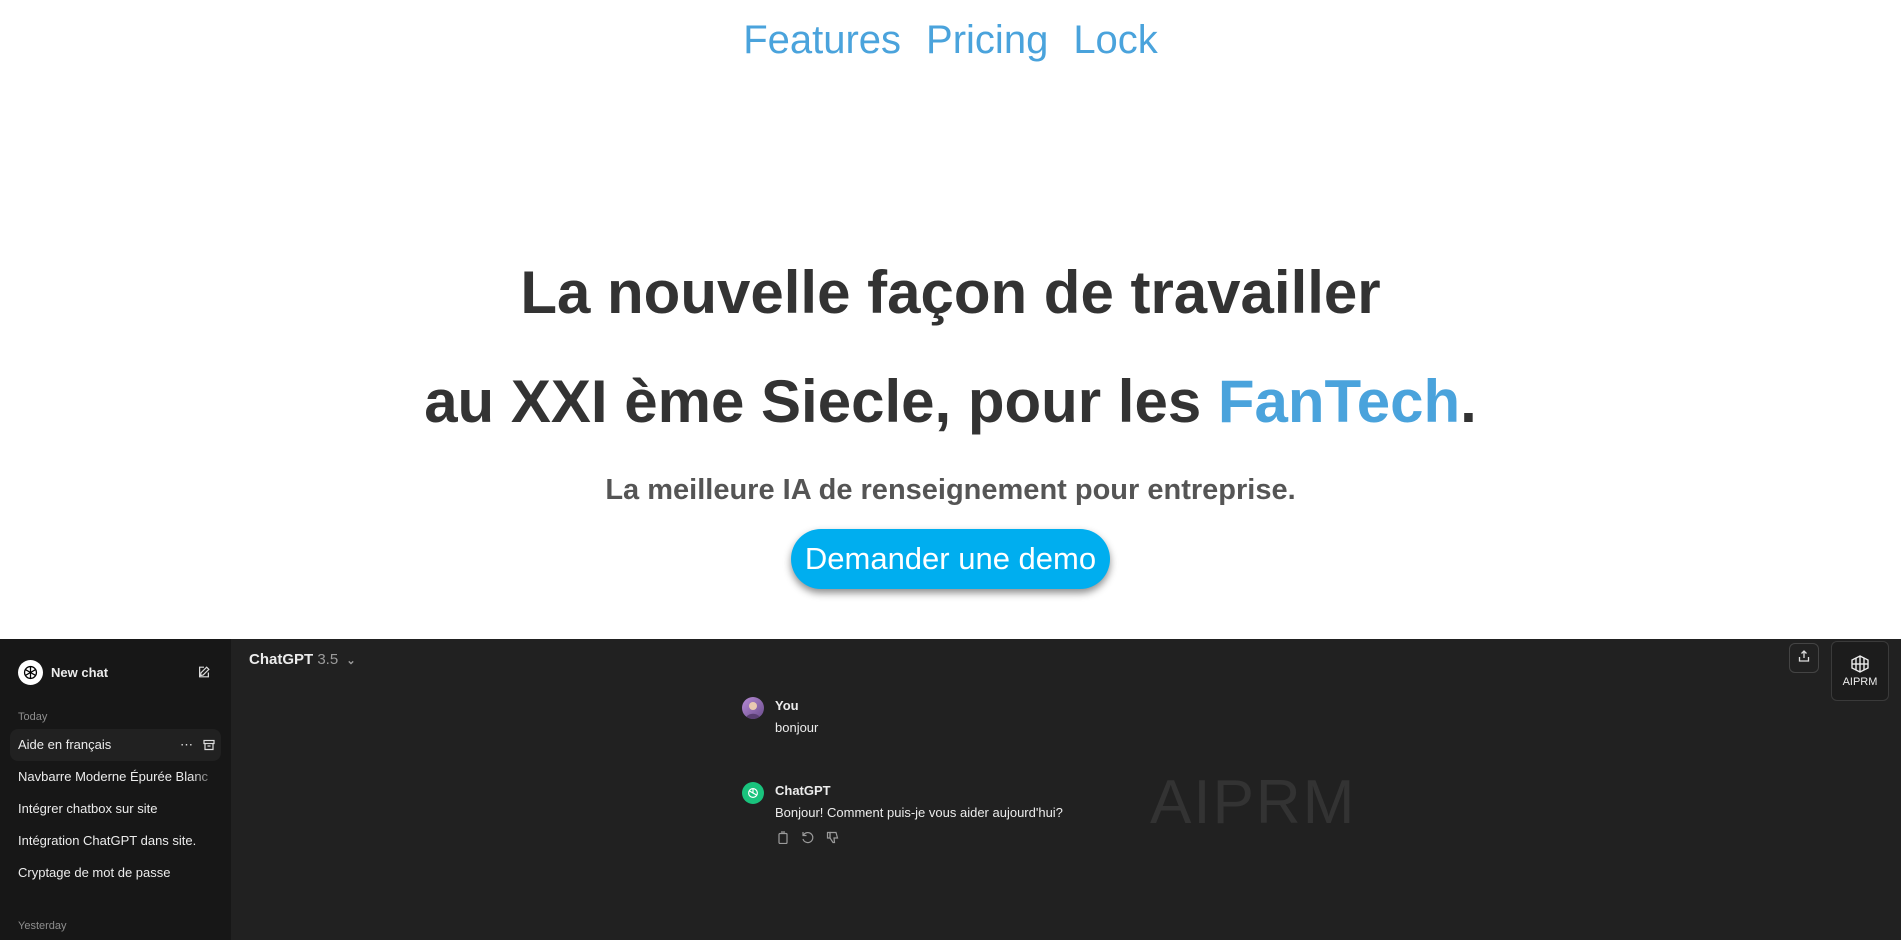 The width and height of the screenshot is (1901, 940). Describe the element at coordinates (753, 793) in the screenshot. I see `chatgpt-avatar-icon` at that location.